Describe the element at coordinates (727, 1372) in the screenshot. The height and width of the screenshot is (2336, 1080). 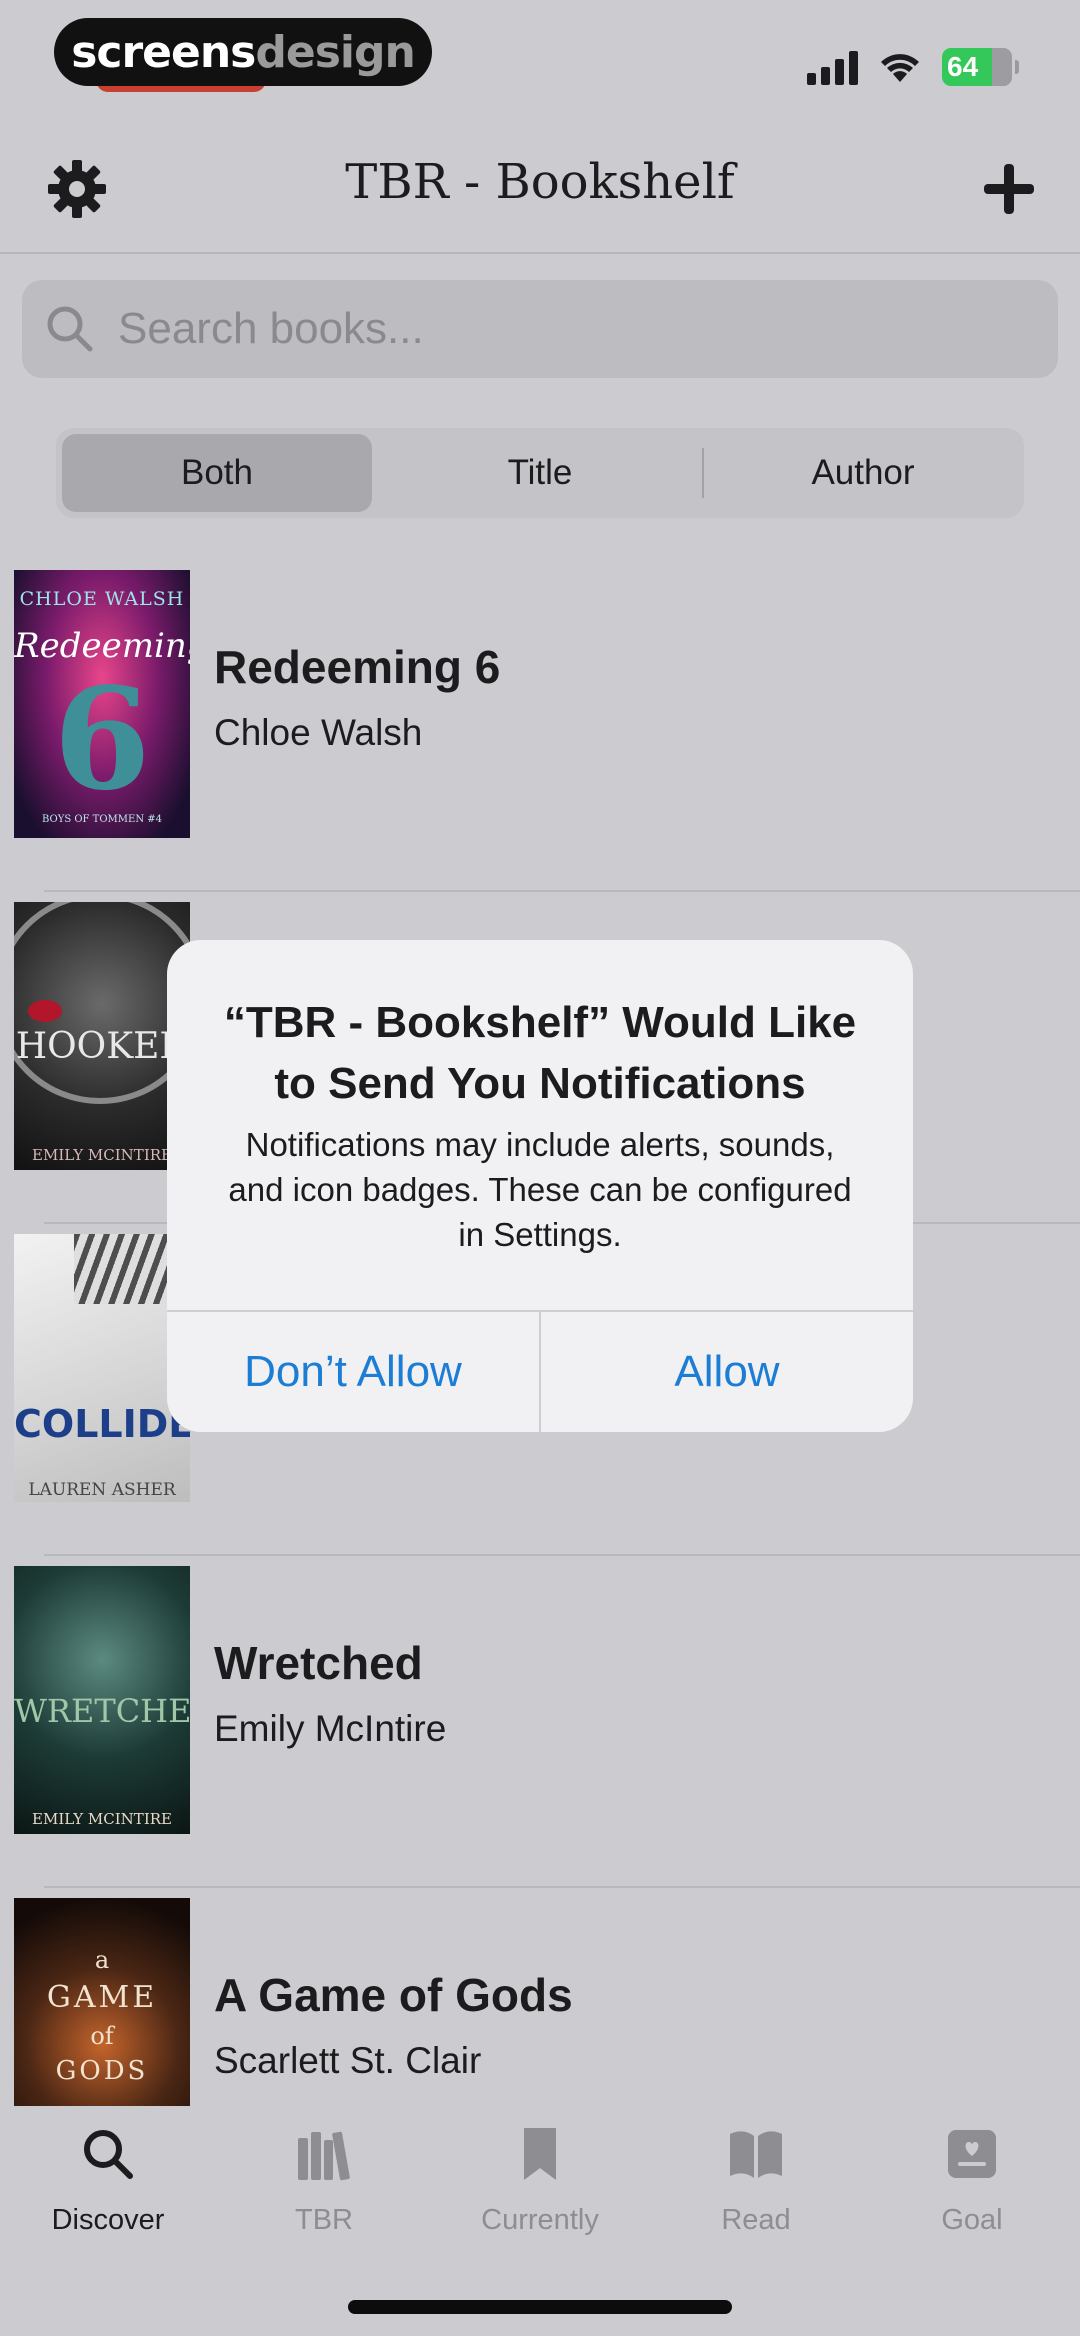
I see `allow-button: Allow` at that location.